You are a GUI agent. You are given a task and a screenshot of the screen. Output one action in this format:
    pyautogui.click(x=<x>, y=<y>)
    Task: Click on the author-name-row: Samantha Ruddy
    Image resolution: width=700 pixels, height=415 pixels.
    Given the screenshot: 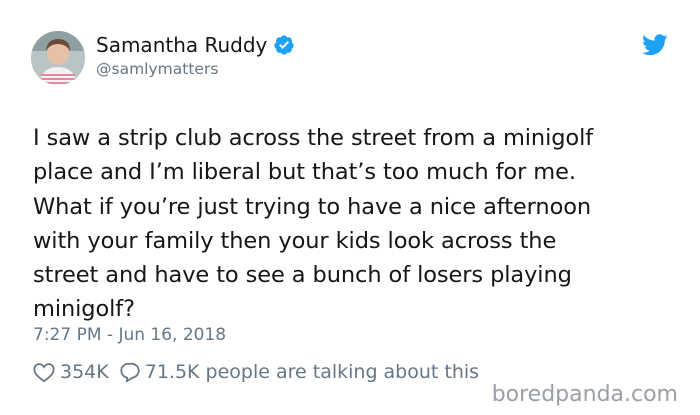 What is the action you would take?
    pyautogui.click(x=195, y=45)
    